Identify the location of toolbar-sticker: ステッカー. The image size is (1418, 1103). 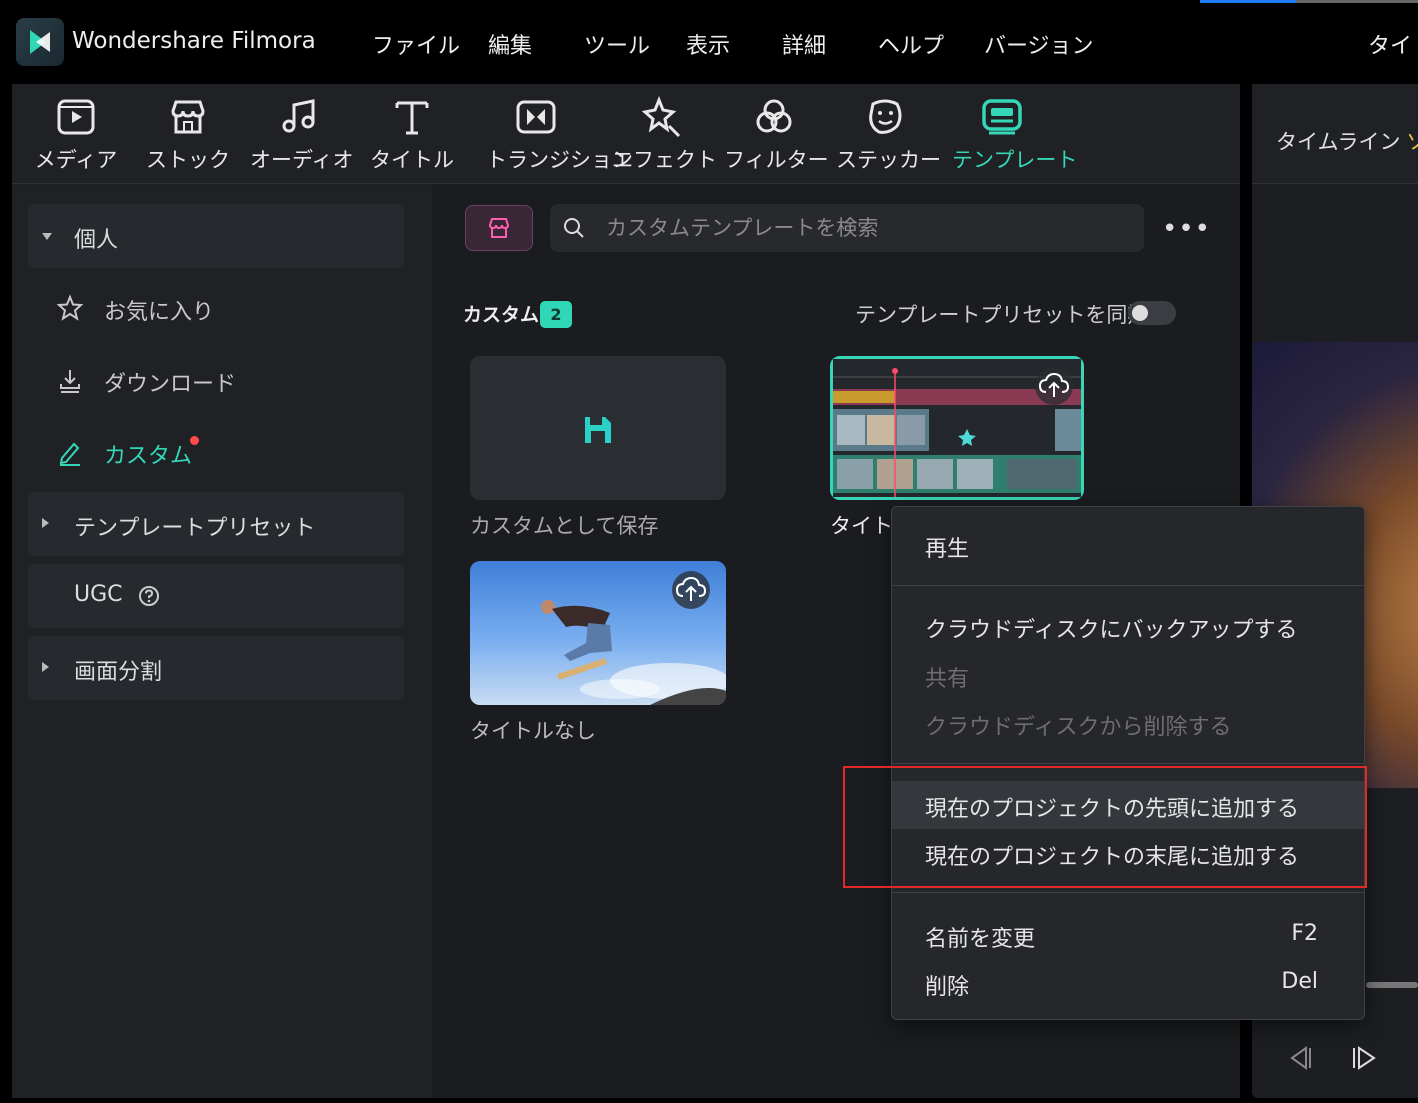
(888, 138).